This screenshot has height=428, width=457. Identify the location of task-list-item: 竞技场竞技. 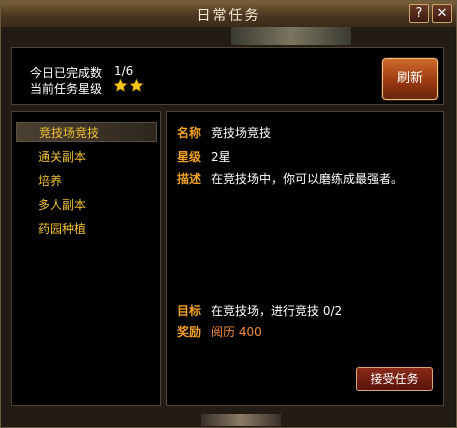
(86, 132).